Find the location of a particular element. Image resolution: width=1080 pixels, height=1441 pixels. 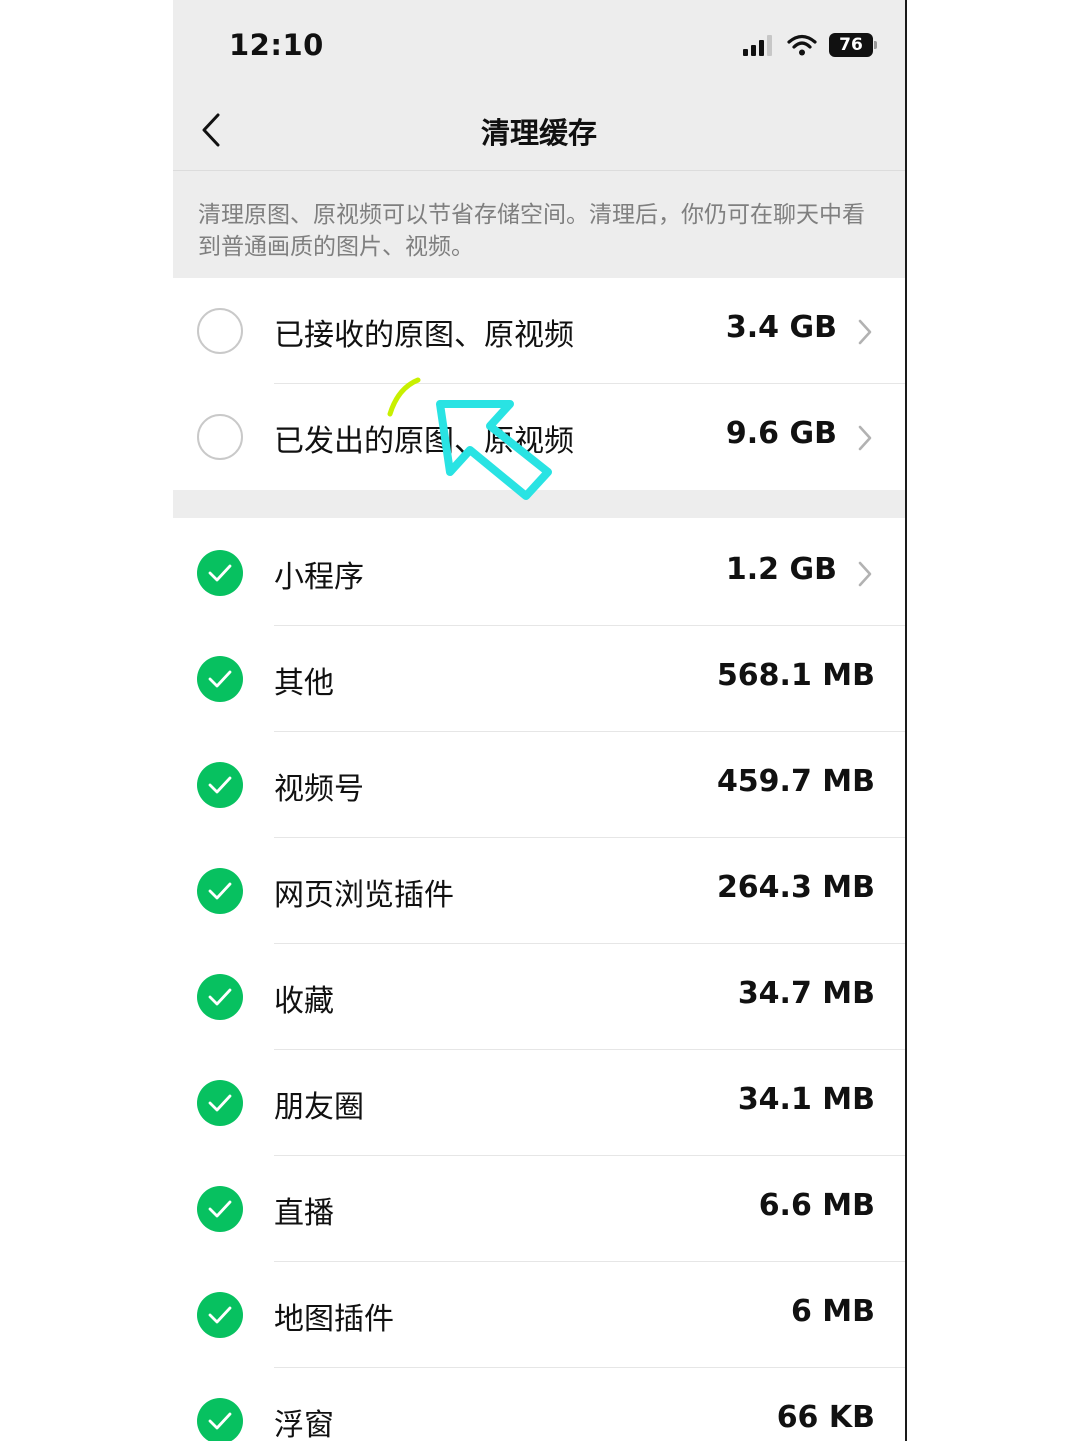

list-item: 浮窗 66 KB is located at coordinates (539, 1404).